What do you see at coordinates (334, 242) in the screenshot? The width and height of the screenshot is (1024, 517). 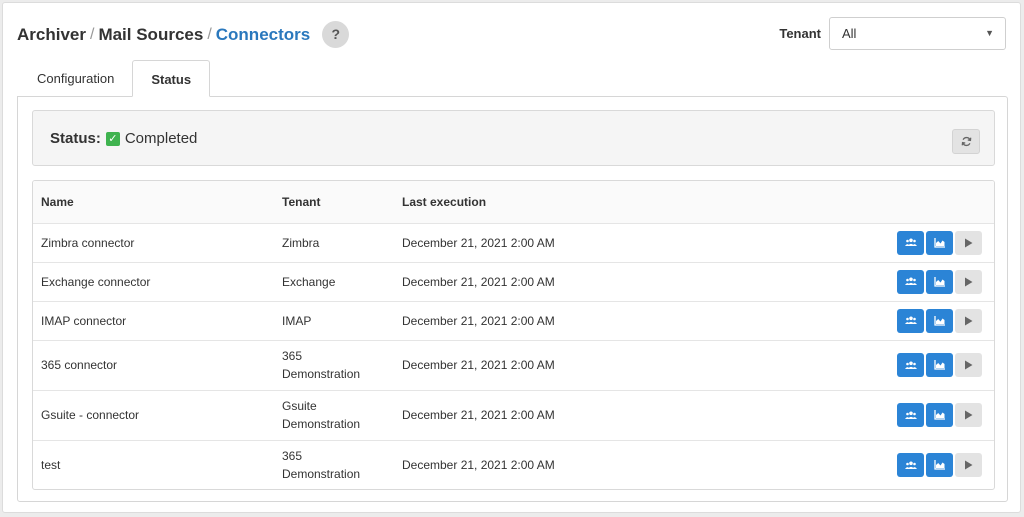 I see `connector-tenant: Zimbra` at bounding box center [334, 242].